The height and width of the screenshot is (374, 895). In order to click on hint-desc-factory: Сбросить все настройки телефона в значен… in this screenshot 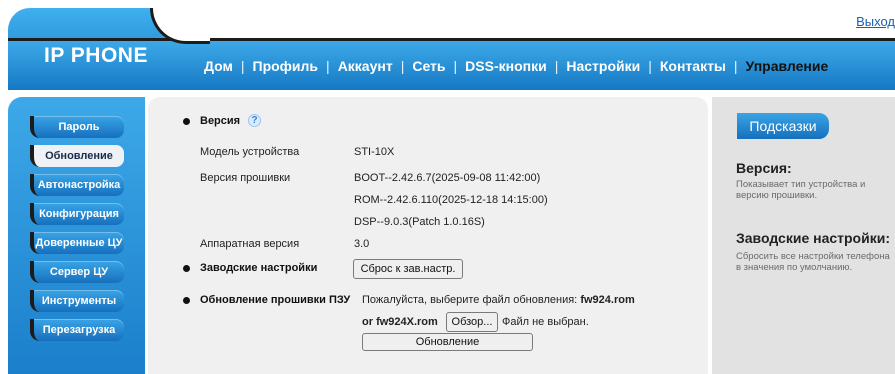, I will do `click(813, 262)`.